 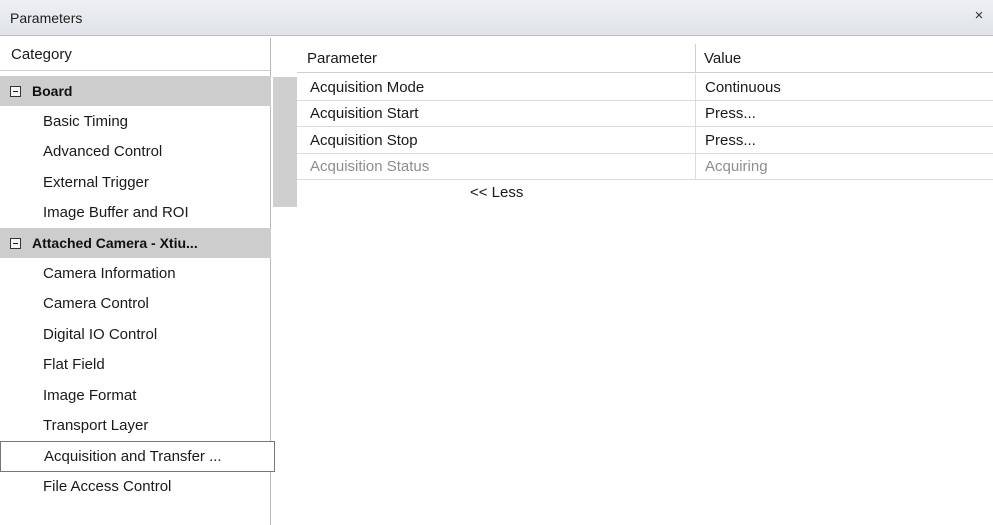 What do you see at coordinates (135, 54) in the screenshot?
I see `category-header: Category` at bounding box center [135, 54].